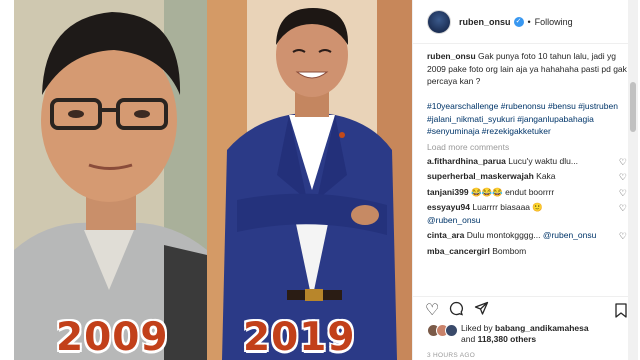 The image size is (640, 360). Describe the element at coordinates (112, 337) in the screenshot. I see `year-label-2009: 2009` at that location.